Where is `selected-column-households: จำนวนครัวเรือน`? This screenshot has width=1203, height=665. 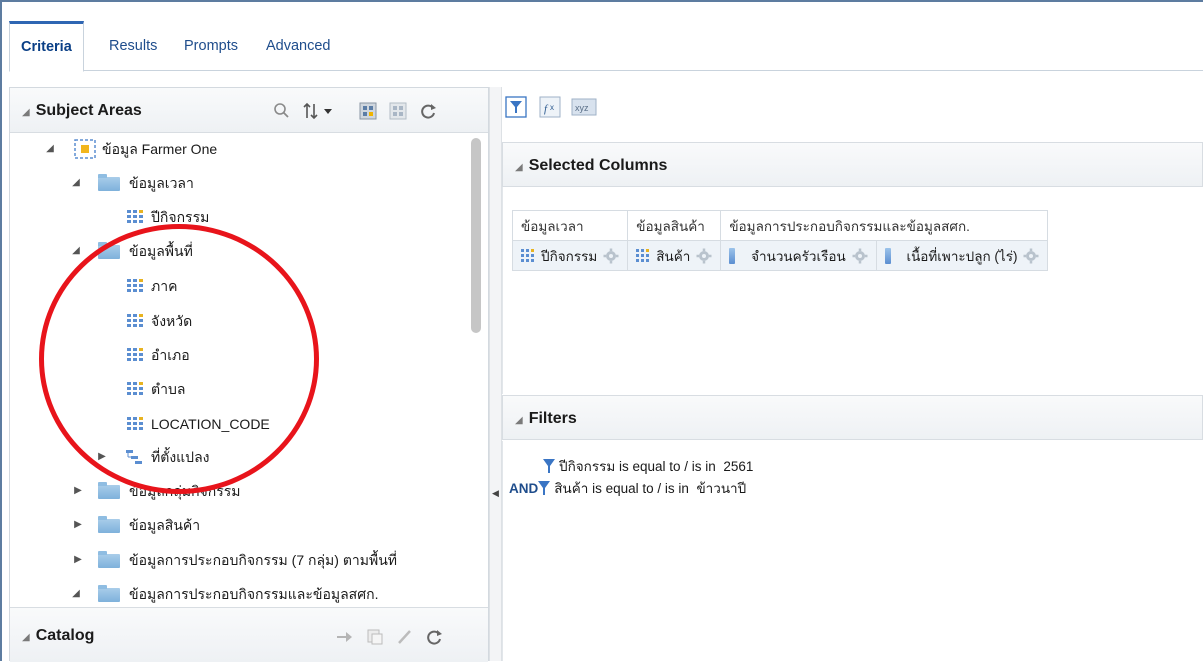
selected-column-households: จำนวนครัวเรือน is located at coordinates (798, 255).